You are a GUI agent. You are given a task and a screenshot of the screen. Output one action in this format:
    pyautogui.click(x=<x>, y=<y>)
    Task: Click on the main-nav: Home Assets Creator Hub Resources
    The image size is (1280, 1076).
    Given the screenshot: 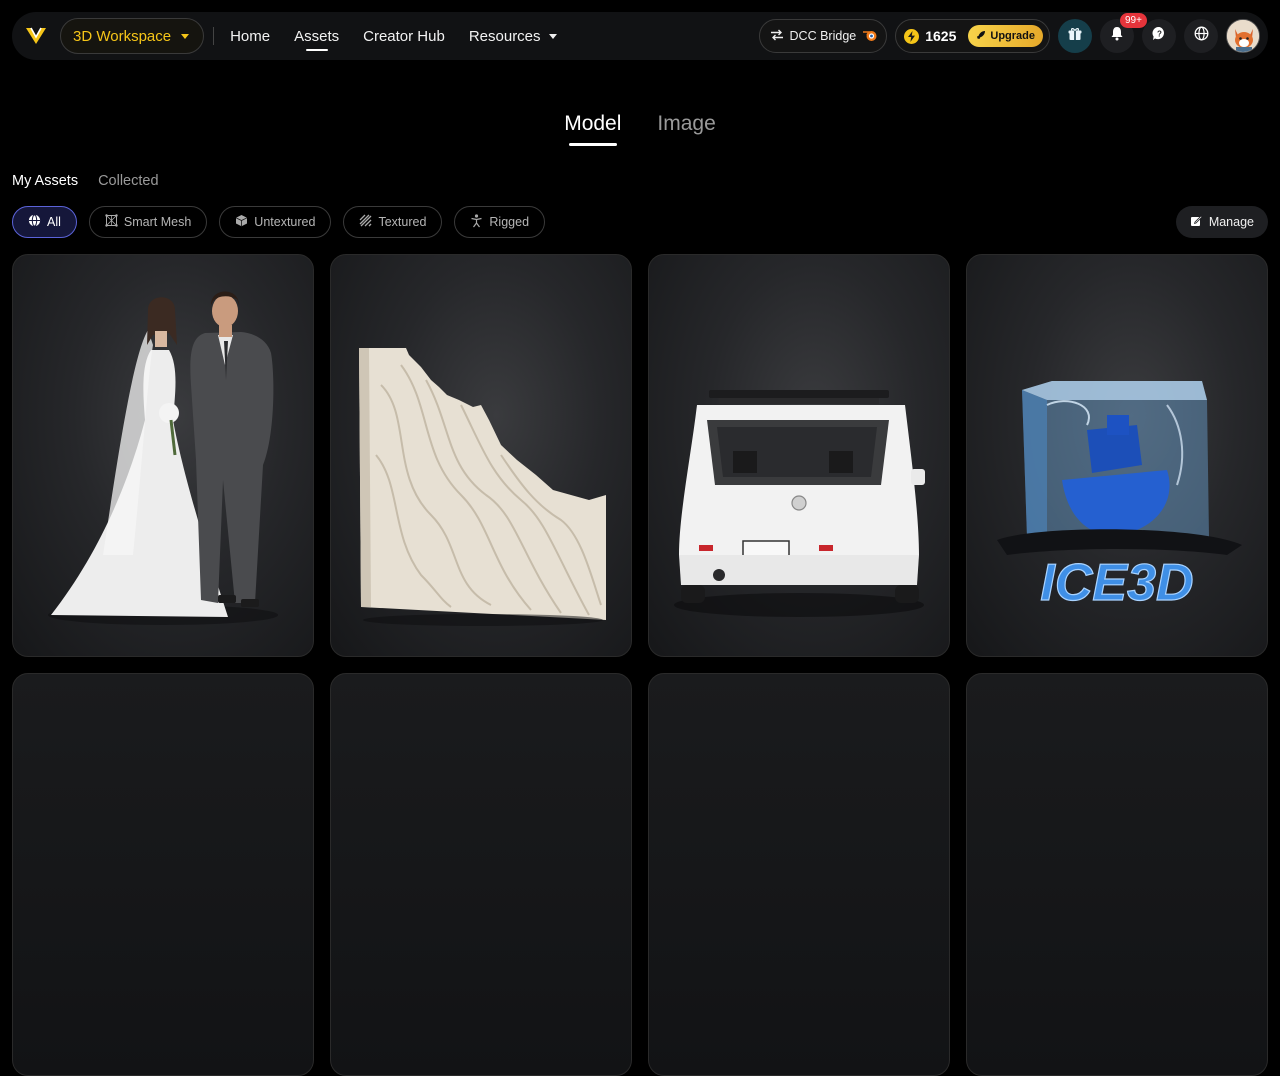 What is the action you would take?
    pyautogui.click(x=393, y=36)
    